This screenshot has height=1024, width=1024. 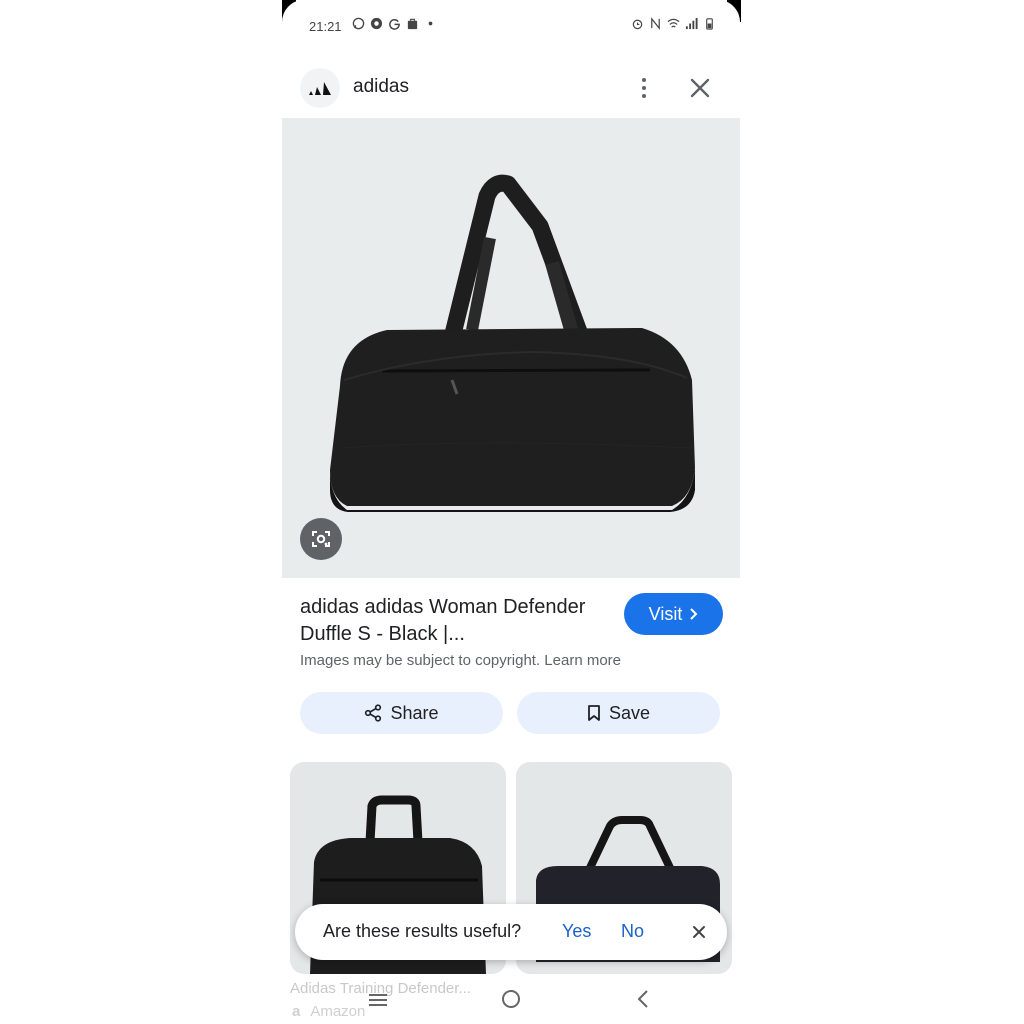 I want to click on dot-icon, so click(x=430, y=23).